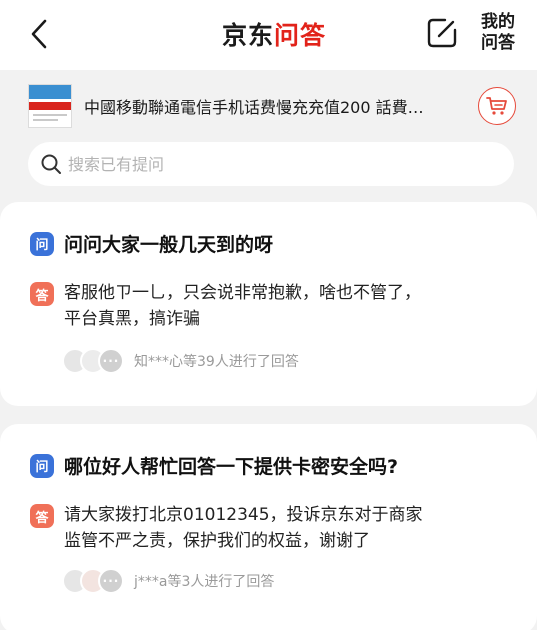  I want to click on my-qa-label-line2: 问答, so click(498, 43).